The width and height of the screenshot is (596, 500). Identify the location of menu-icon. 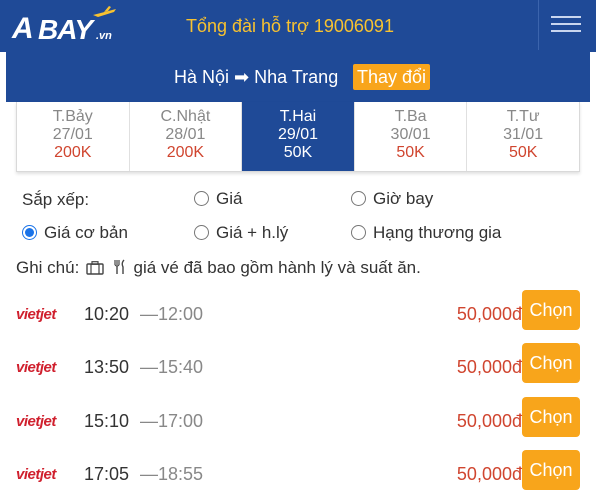
(566, 17).